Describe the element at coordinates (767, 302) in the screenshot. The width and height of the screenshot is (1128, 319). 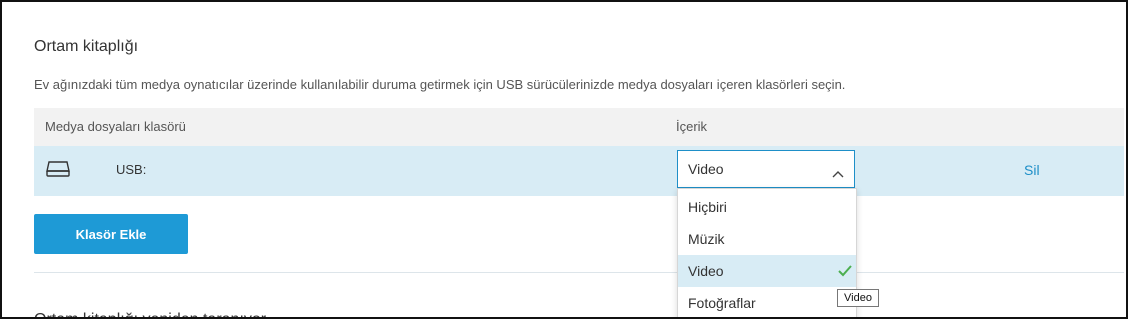
I see `dropdown-option-photos: Fotoğraflar` at that location.